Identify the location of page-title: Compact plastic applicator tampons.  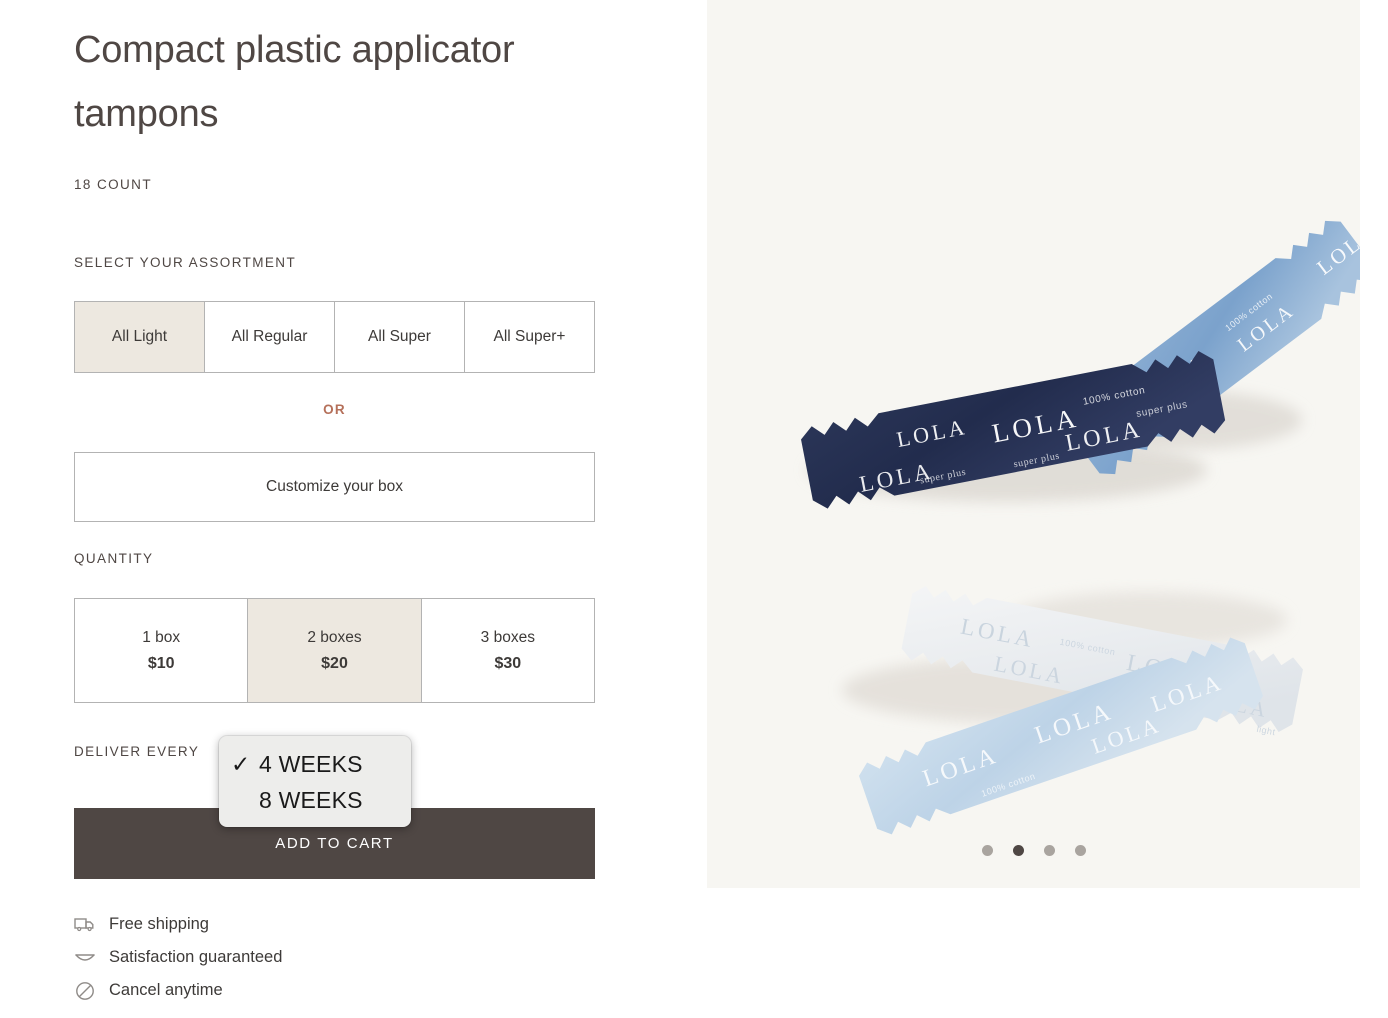
(294, 82).